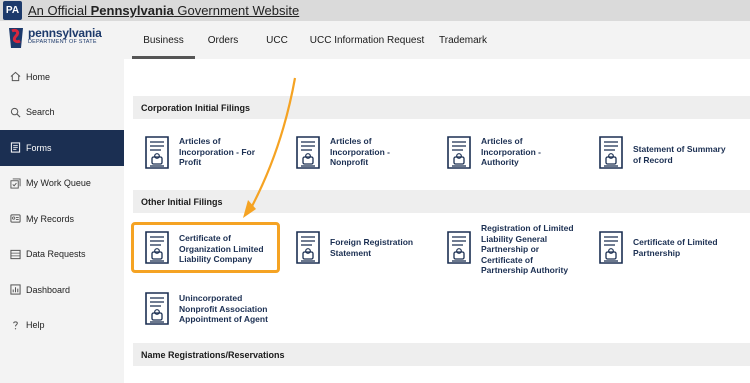 The image size is (750, 383). What do you see at coordinates (277, 40) in the screenshot?
I see `tab-ucc: UCC` at bounding box center [277, 40].